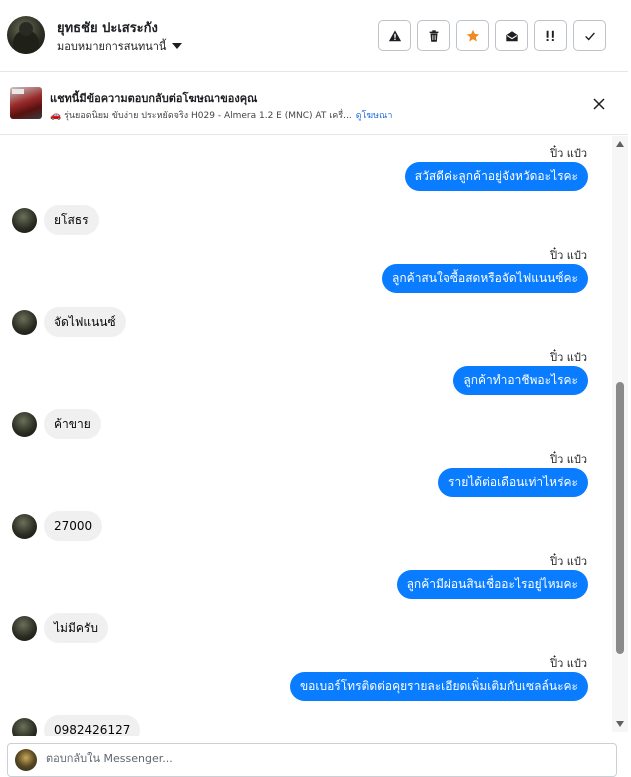  What do you see at coordinates (154, 98) in the screenshot?
I see `ad-banner-title: แชทนี้มีข้อความตอบกลับต่อโฆษณาของคุณ` at bounding box center [154, 98].